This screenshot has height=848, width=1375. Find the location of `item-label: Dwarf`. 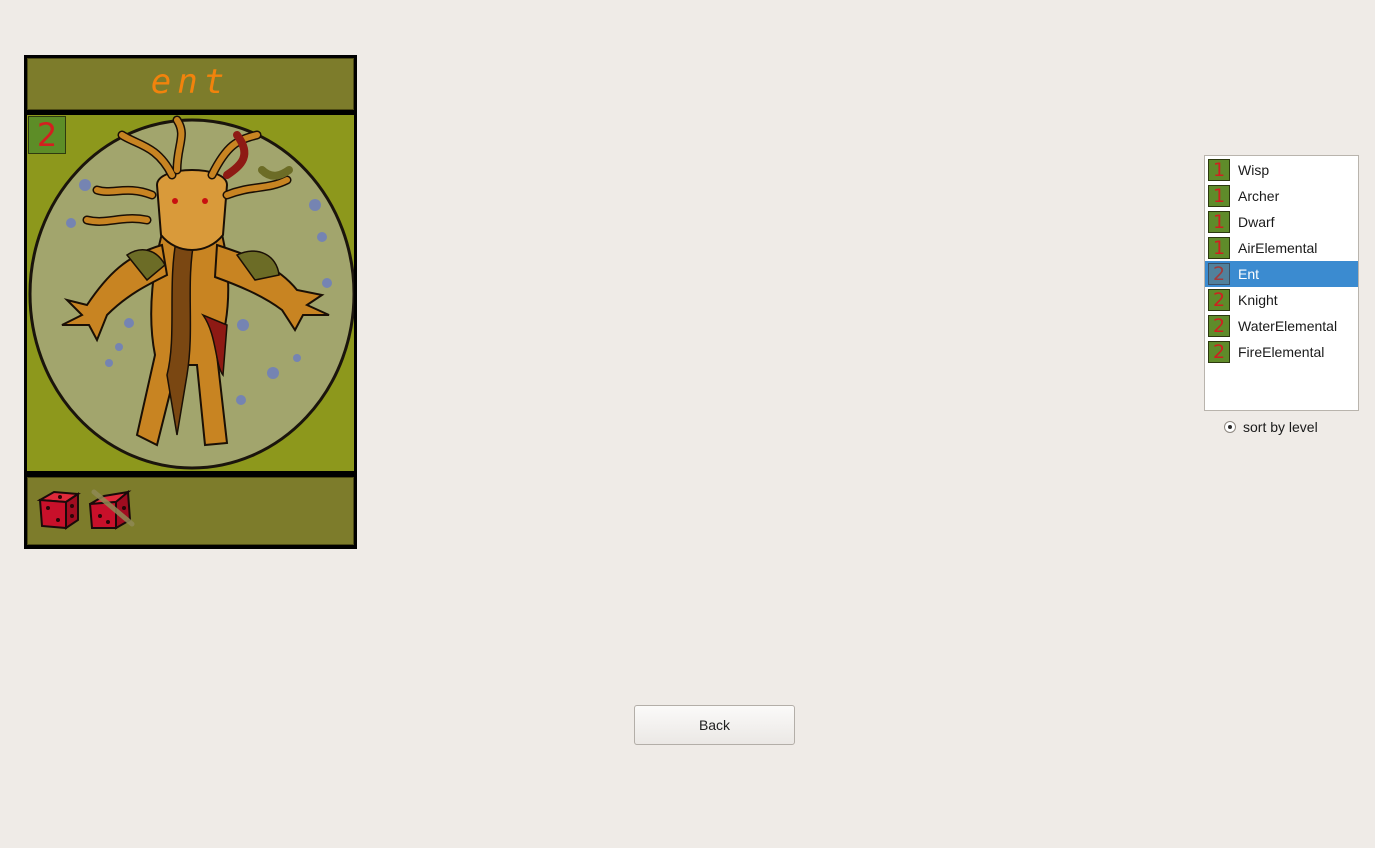

item-label: Dwarf is located at coordinates (1256, 222).